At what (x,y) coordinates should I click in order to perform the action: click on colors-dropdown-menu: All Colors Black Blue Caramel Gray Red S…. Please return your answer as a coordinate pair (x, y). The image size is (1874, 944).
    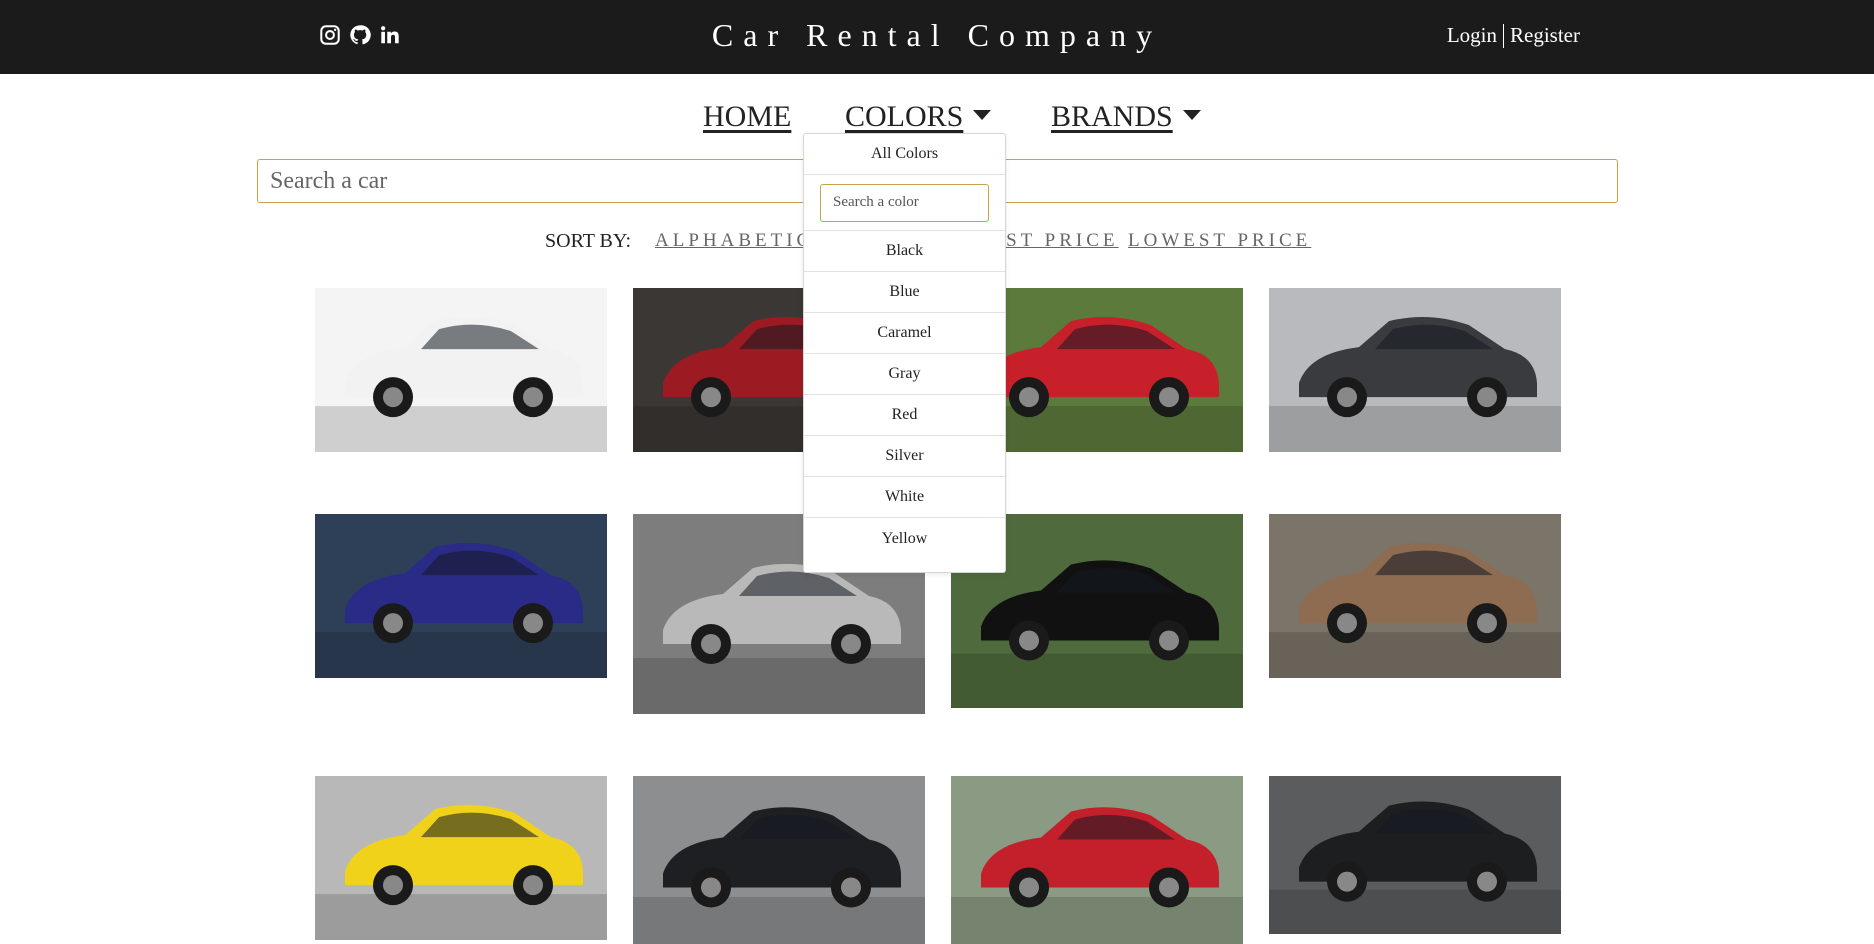
    Looking at the image, I should click on (904, 353).